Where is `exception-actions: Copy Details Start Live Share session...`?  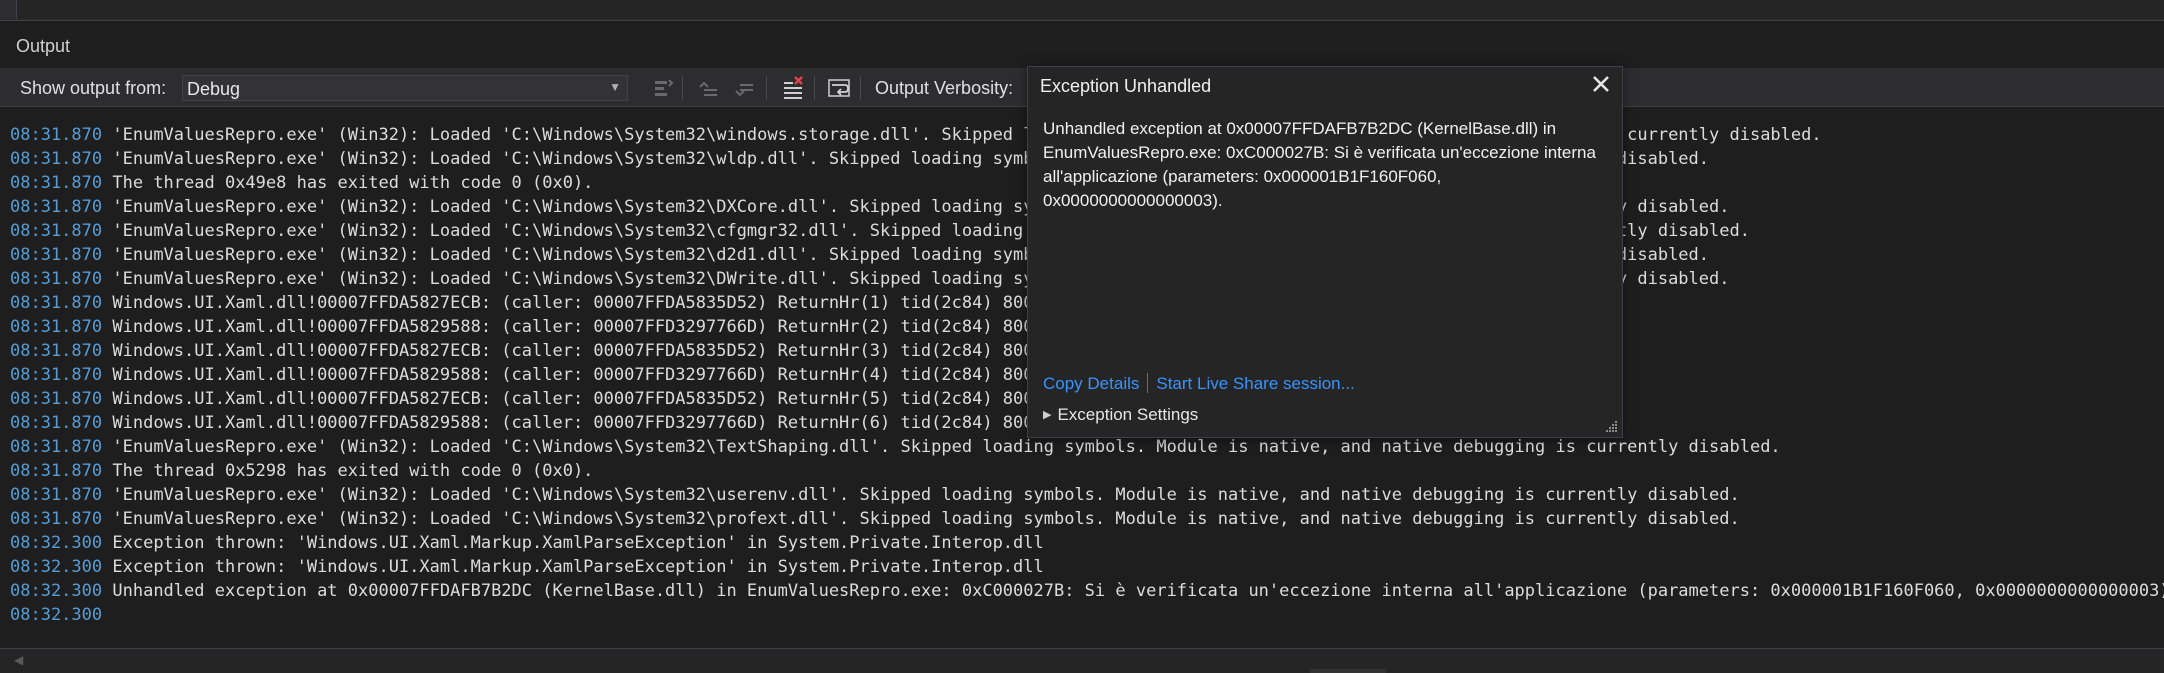 exception-actions: Copy Details Start Live Share session... is located at coordinates (1199, 383).